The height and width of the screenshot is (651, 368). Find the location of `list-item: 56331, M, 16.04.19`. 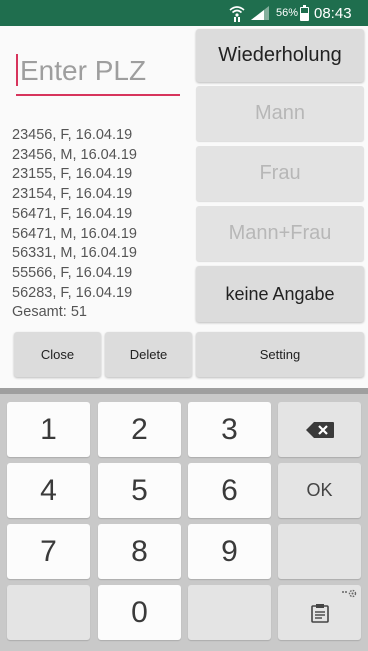

list-item: 56331, M, 16.04.19 is located at coordinates (74, 253).